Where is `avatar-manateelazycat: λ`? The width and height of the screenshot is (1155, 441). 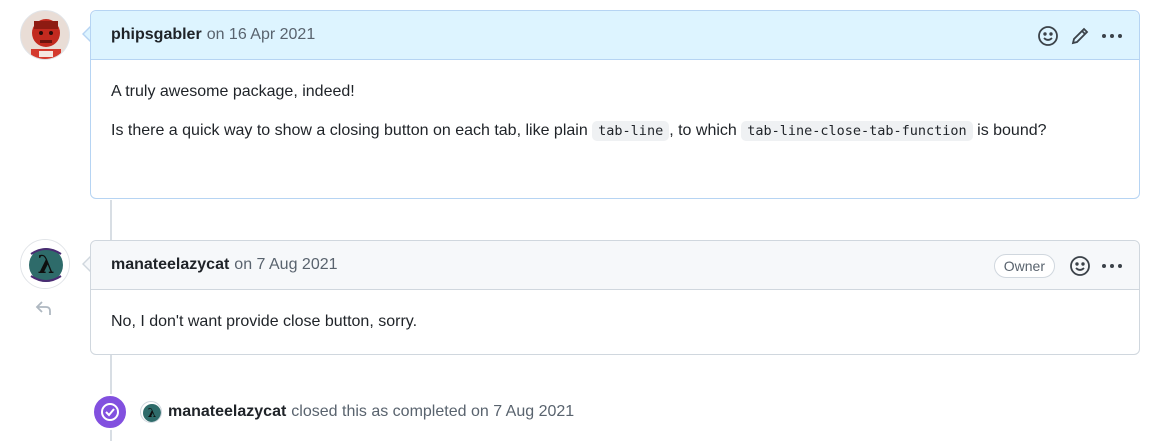 avatar-manateelazycat: λ is located at coordinates (45, 264).